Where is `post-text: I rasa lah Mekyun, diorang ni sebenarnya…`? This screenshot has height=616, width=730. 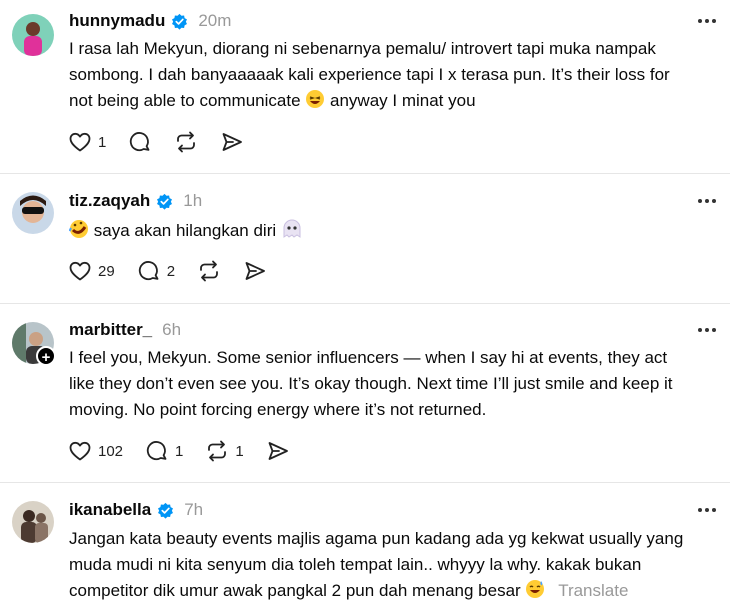
post-text: I rasa lah Mekyun, diorang ni sebenarnya… is located at coordinates (369, 74).